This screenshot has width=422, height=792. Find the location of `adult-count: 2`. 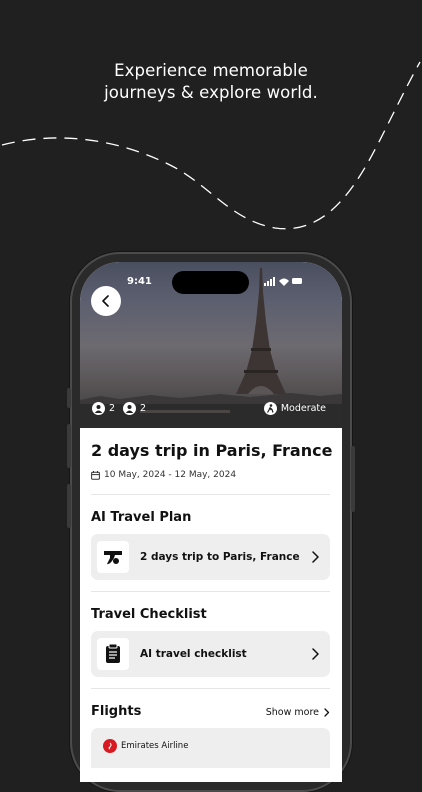

adult-count: 2 is located at coordinates (112, 408).